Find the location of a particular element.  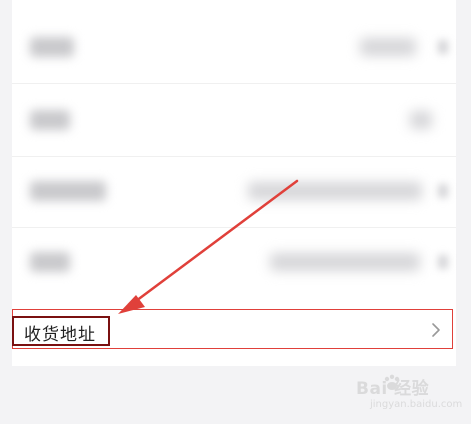

baidu-jingyan-watermark: Bai 经验 jingyan.baidu.com is located at coordinates (407, 394).